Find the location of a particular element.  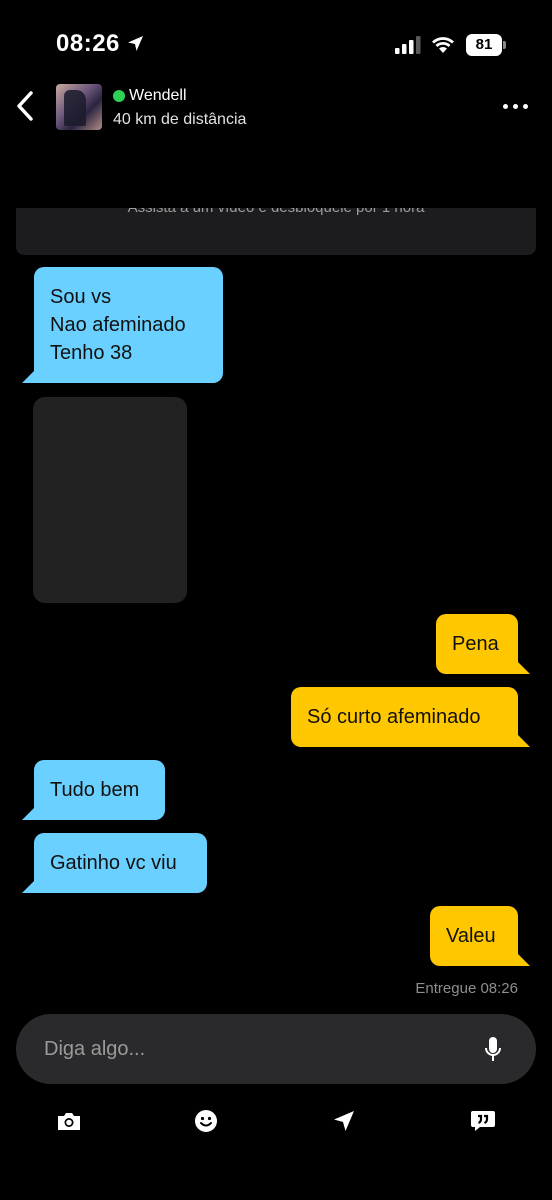

emoji-button is located at coordinates (206, 1121).